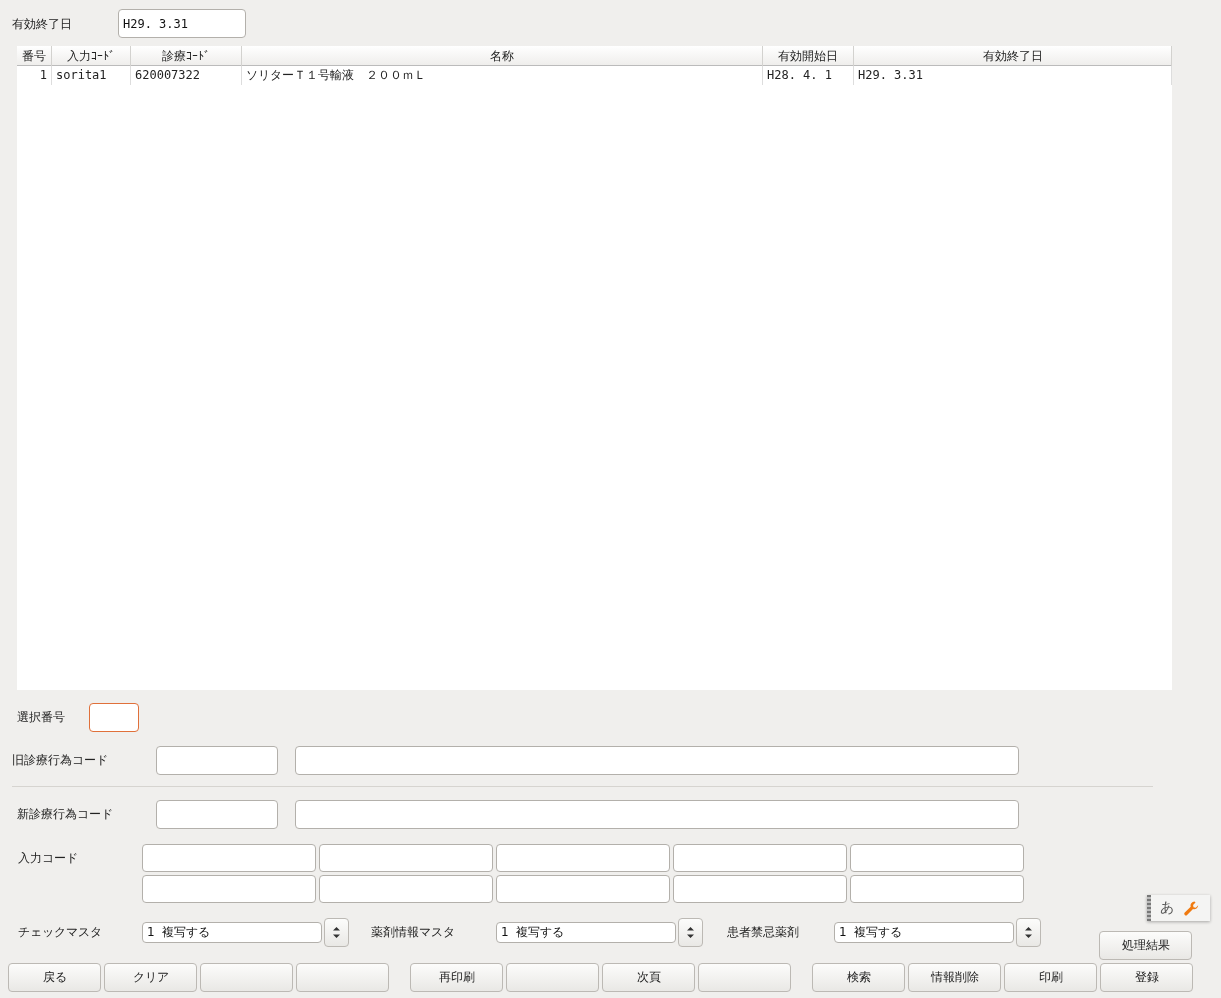 This screenshot has width=1221, height=998. I want to click on field-label: 有効終了日, so click(42, 24).